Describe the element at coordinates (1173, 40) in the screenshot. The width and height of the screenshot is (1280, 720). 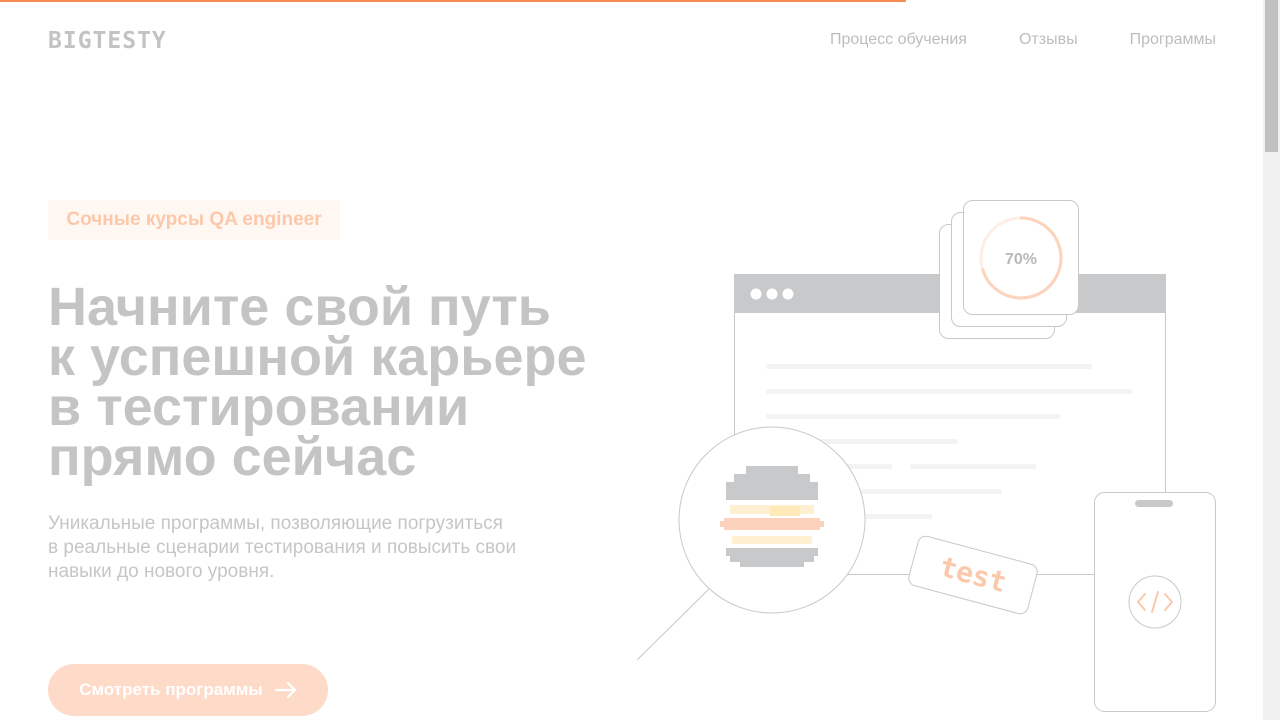
I see `nav-link-programs: Программы` at that location.